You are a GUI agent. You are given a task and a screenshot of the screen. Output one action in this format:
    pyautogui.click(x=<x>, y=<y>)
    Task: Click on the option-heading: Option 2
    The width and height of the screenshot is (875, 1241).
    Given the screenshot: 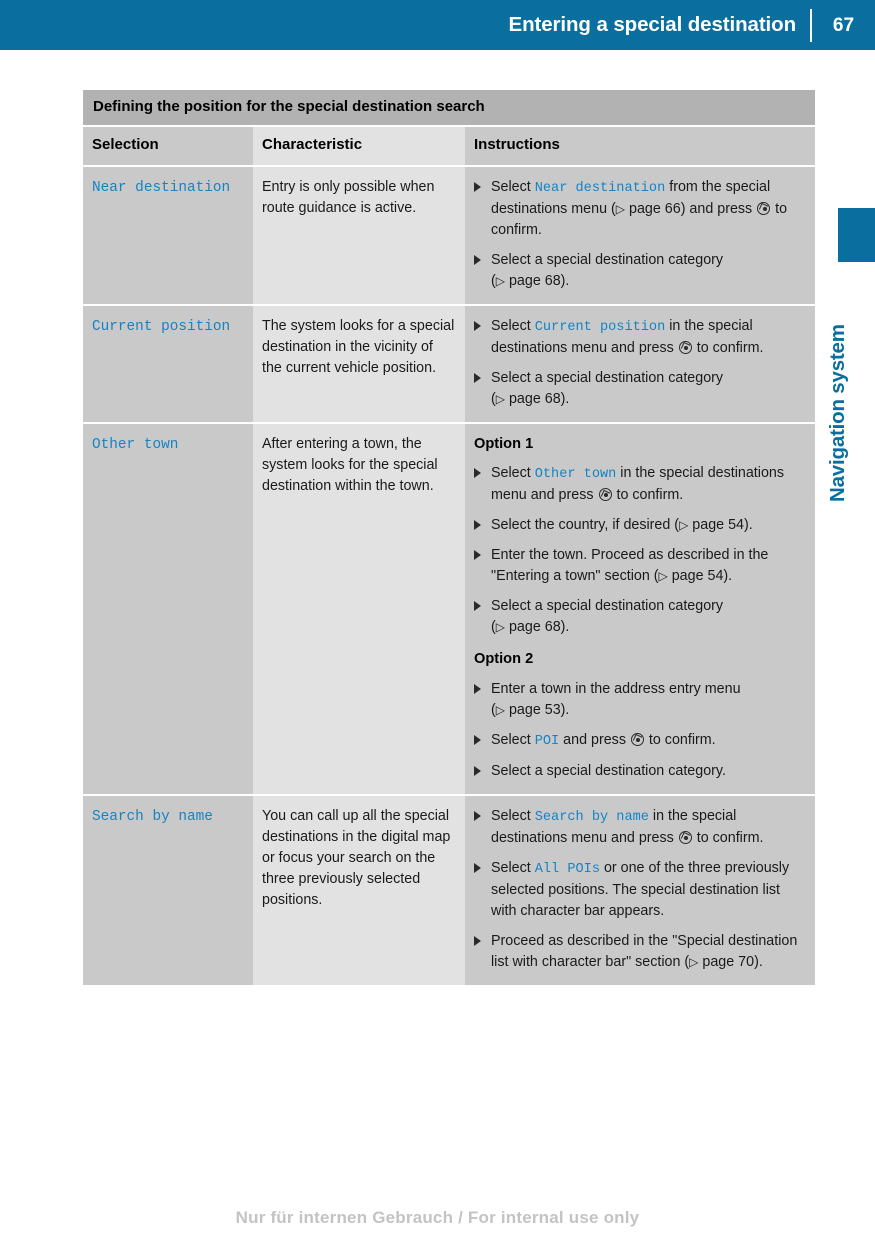 What is the action you would take?
    pyautogui.click(x=504, y=659)
    